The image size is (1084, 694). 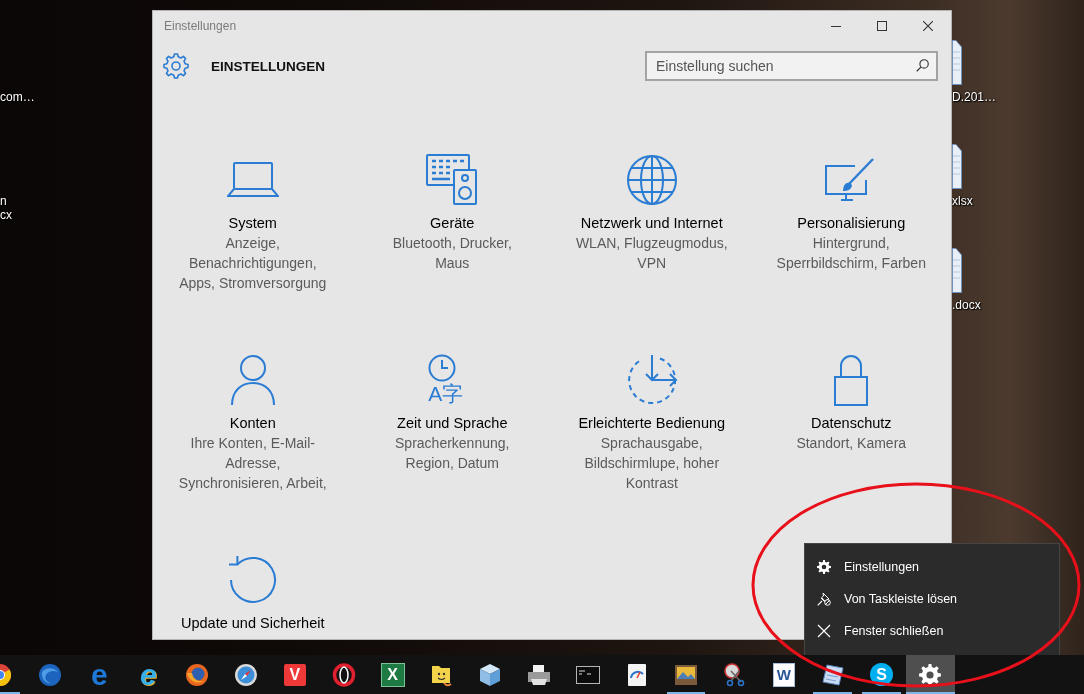 What do you see at coordinates (452, 223) in the screenshot?
I see `category-title: Geräte` at bounding box center [452, 223].